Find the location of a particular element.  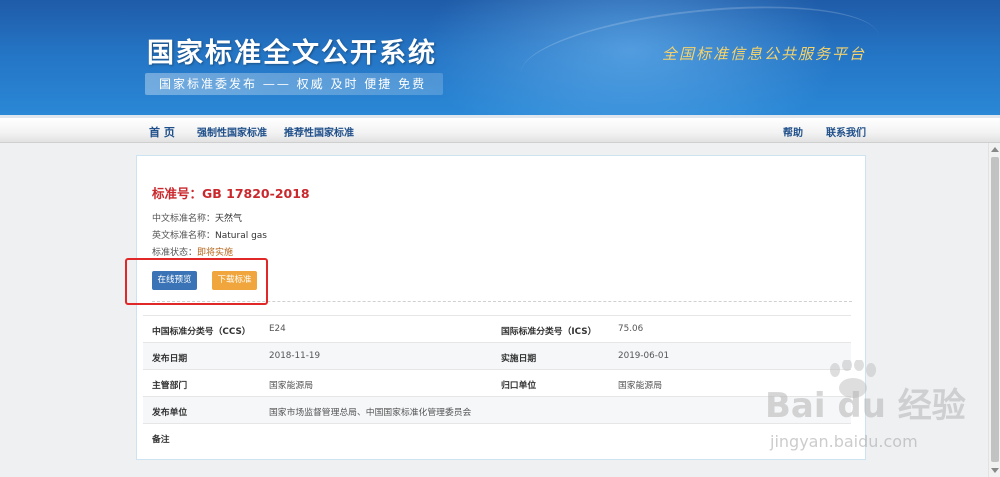

note-label: 备注 is located at coordinates (161, 440).